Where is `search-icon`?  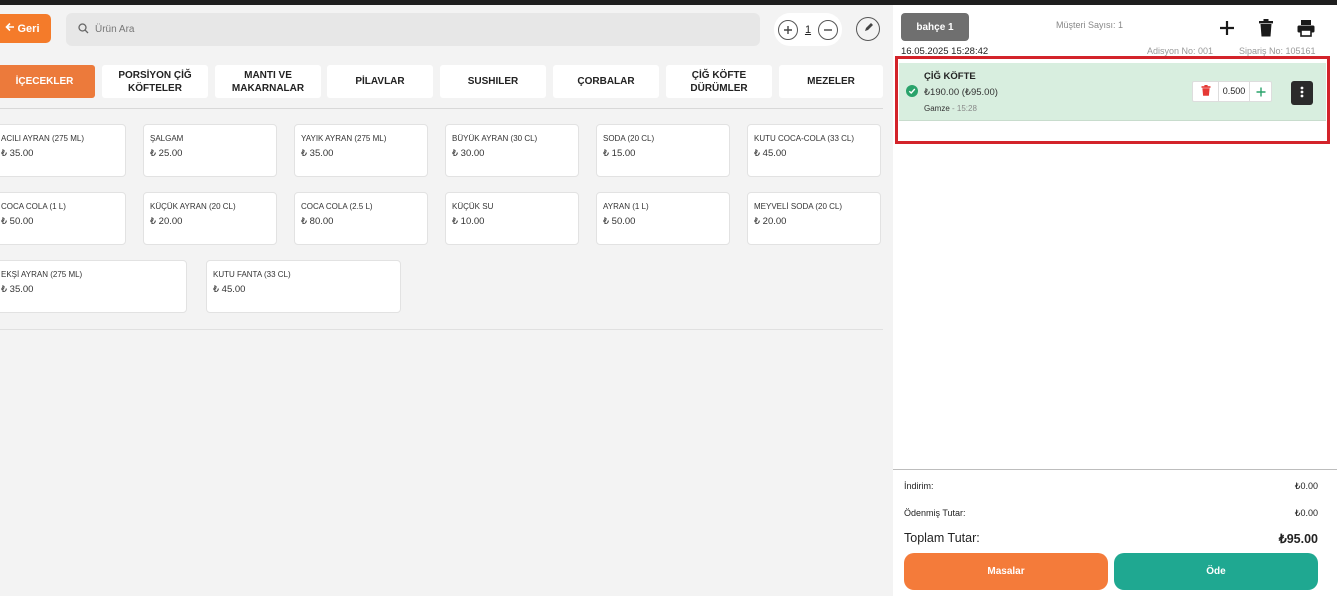 search-icon is located at coordinates (83, 29).